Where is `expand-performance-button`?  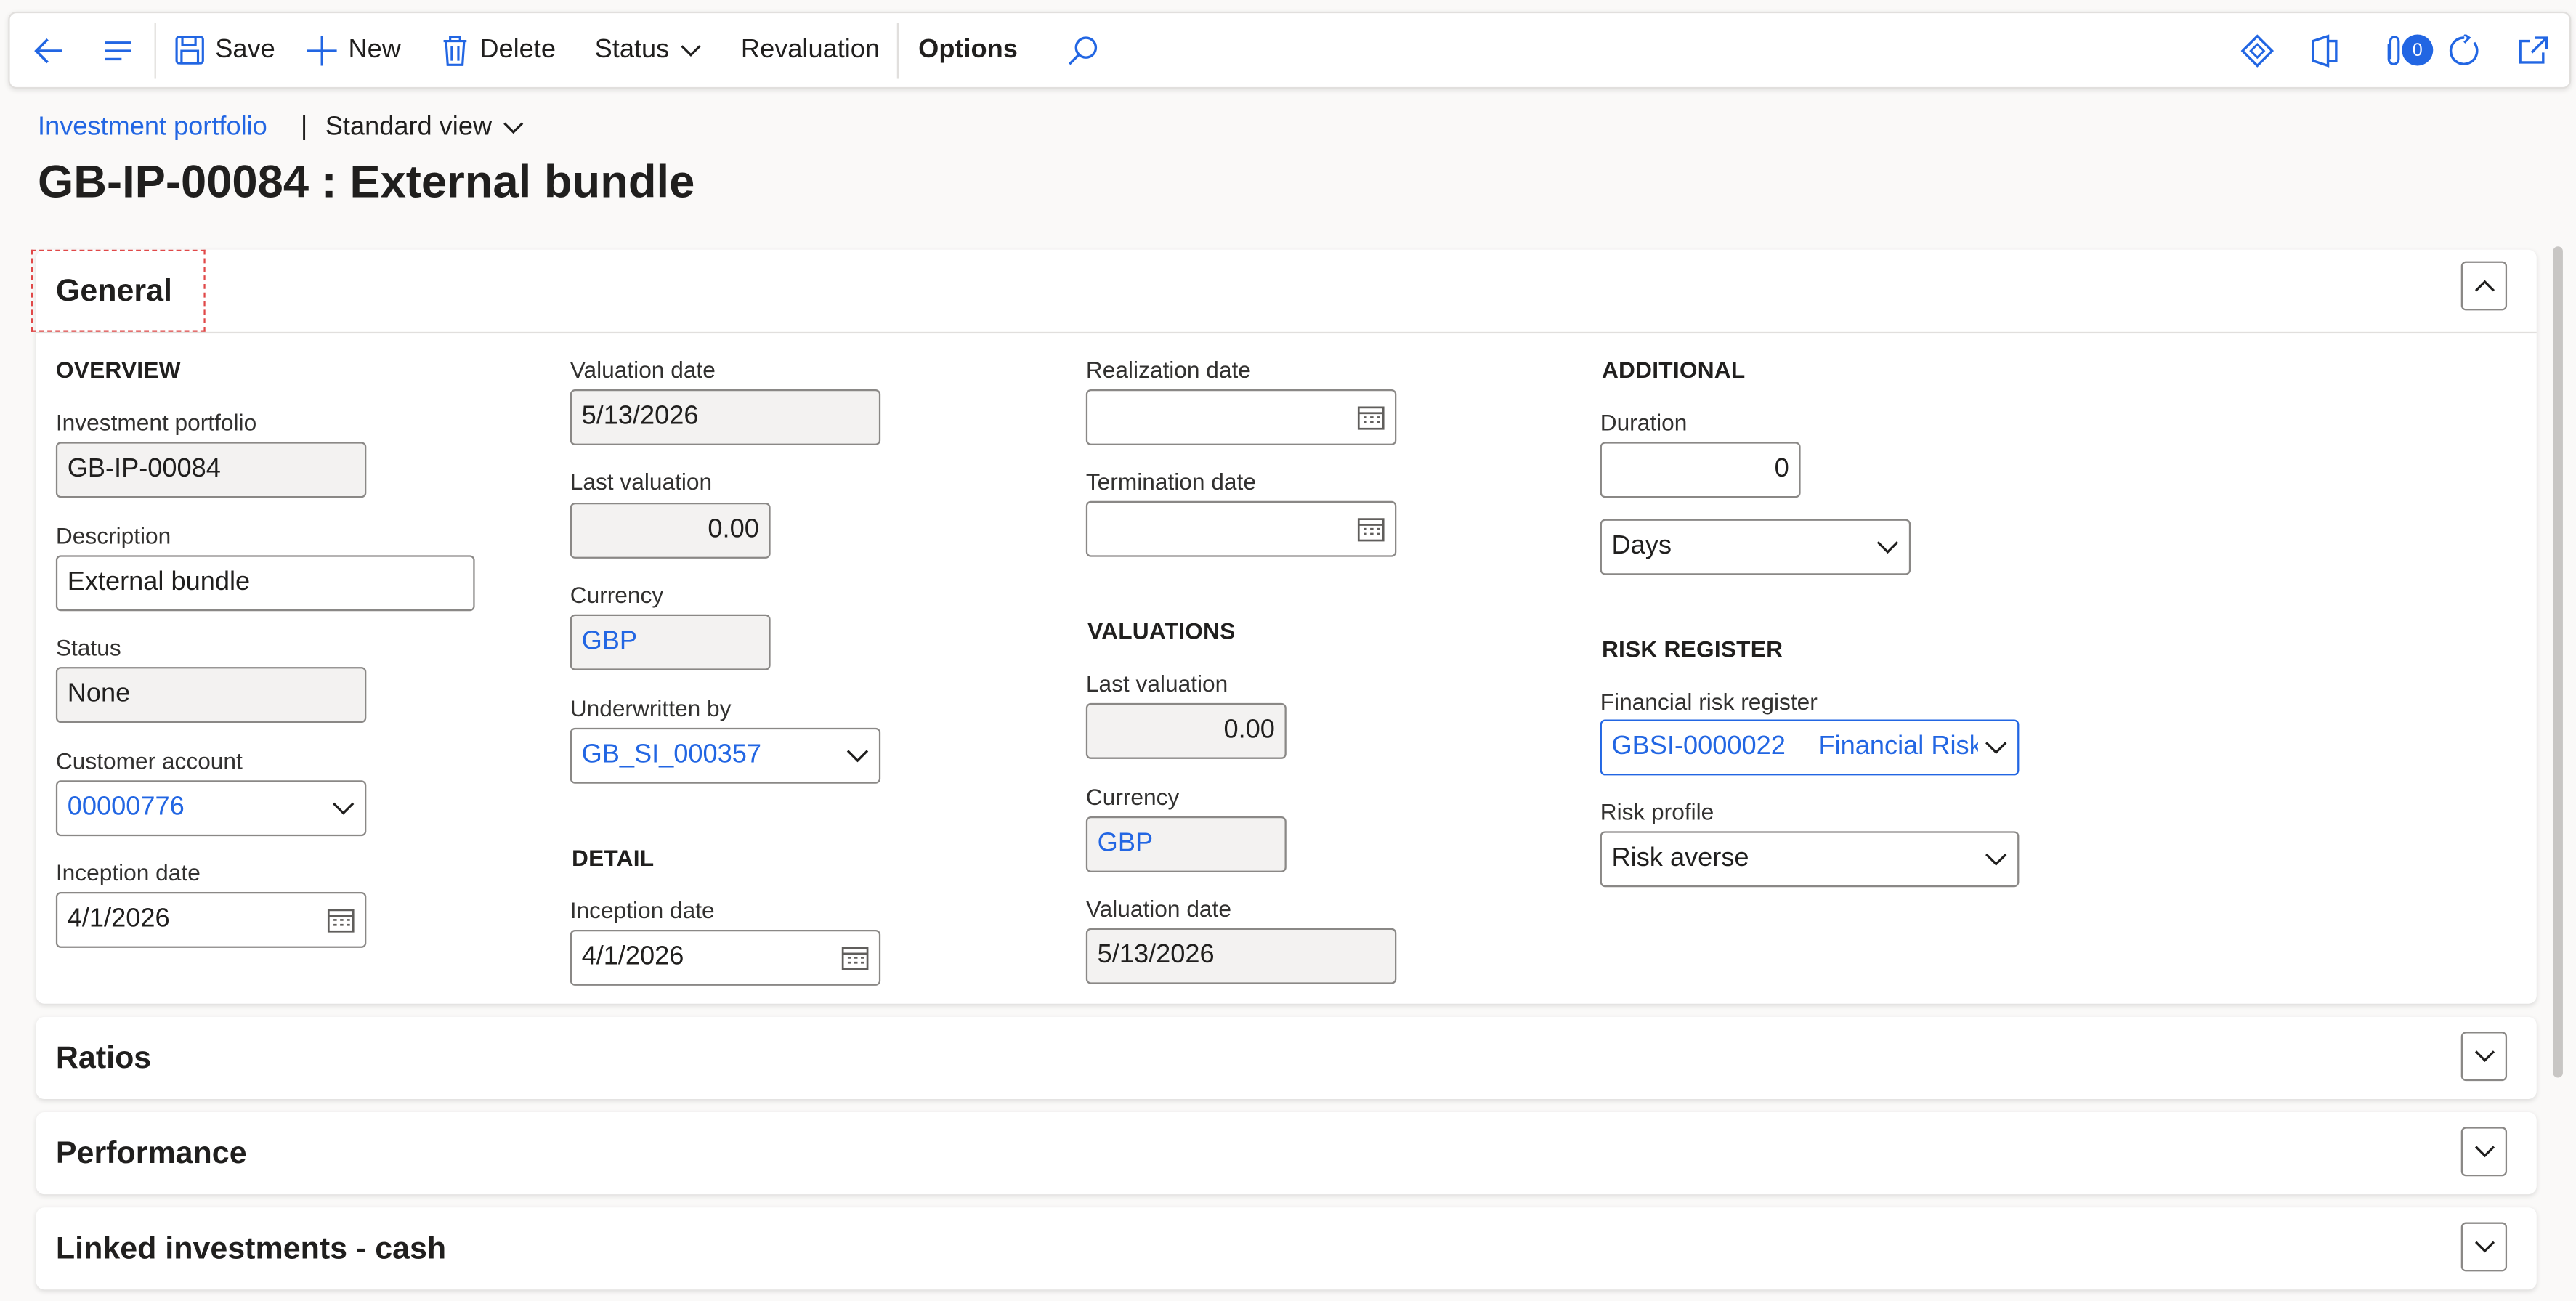
expand-performance-button is located at coordinates (2484, 1152).